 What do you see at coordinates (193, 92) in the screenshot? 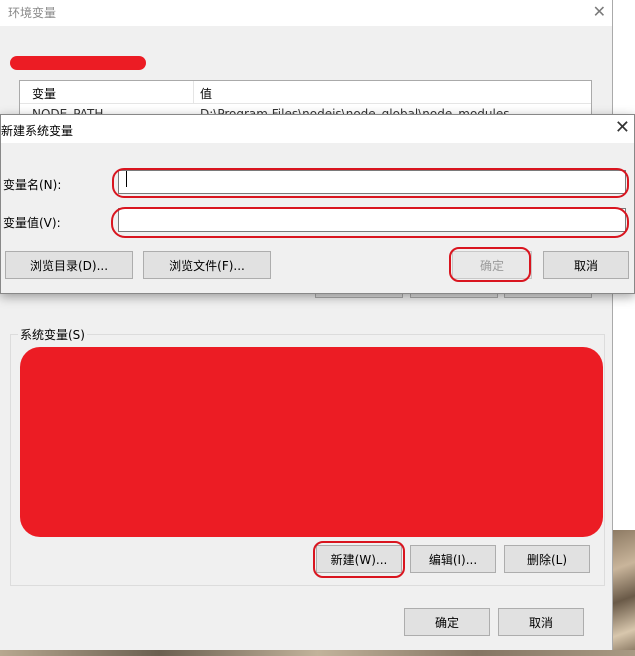
I see `column-separator` at bounding box center [193, 92].